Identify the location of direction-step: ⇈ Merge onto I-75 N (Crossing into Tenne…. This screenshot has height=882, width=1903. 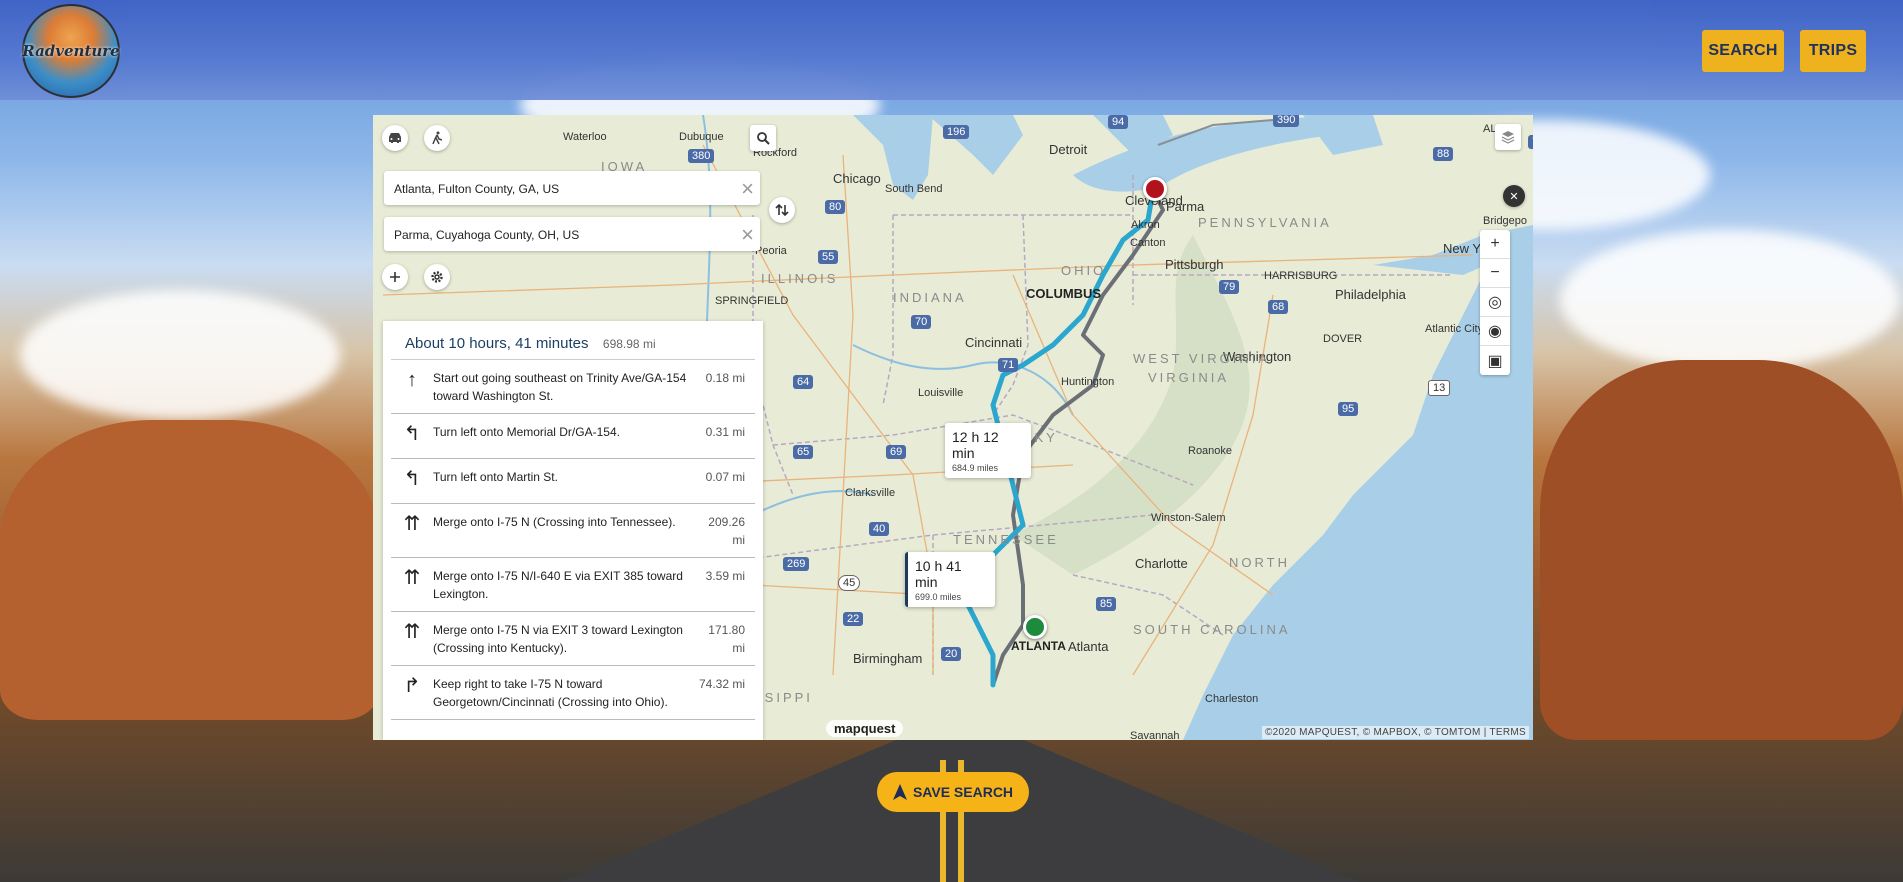
(573, 531).